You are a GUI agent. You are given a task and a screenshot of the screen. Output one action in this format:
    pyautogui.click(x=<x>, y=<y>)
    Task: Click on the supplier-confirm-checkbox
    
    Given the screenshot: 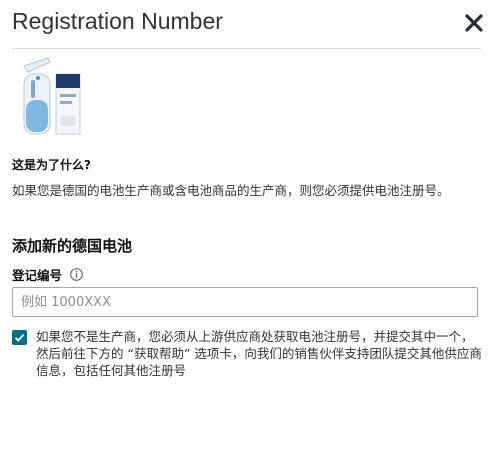 What is the action you would take?
    pyautogui.click(x=19, y=337)
    